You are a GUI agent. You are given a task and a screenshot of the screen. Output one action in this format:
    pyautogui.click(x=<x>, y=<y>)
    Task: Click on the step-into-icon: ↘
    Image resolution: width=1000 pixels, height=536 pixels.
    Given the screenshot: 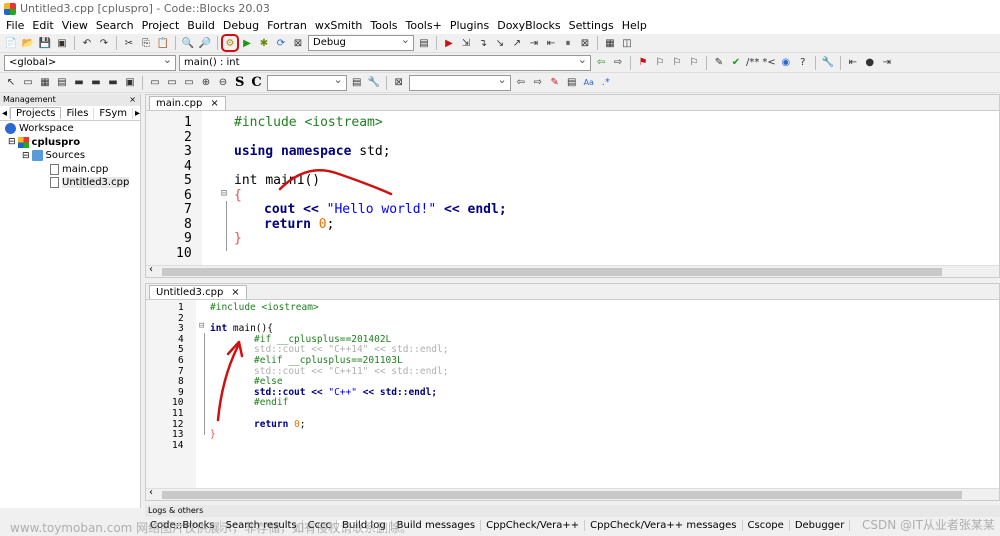 What is the action you would take?
    pyautogui.click(x=500, y=43)
    